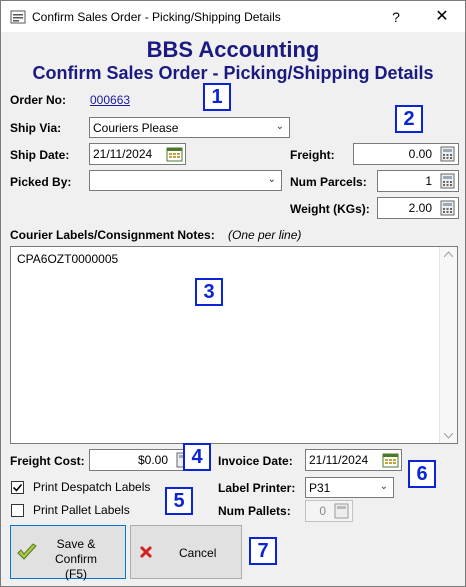 This screenshot has height=587, width=466. What do you see at coordinates (136, 128) in the screenshot?
I see `ship-via-value: Couriers Please` at bounding box center [136, 128].